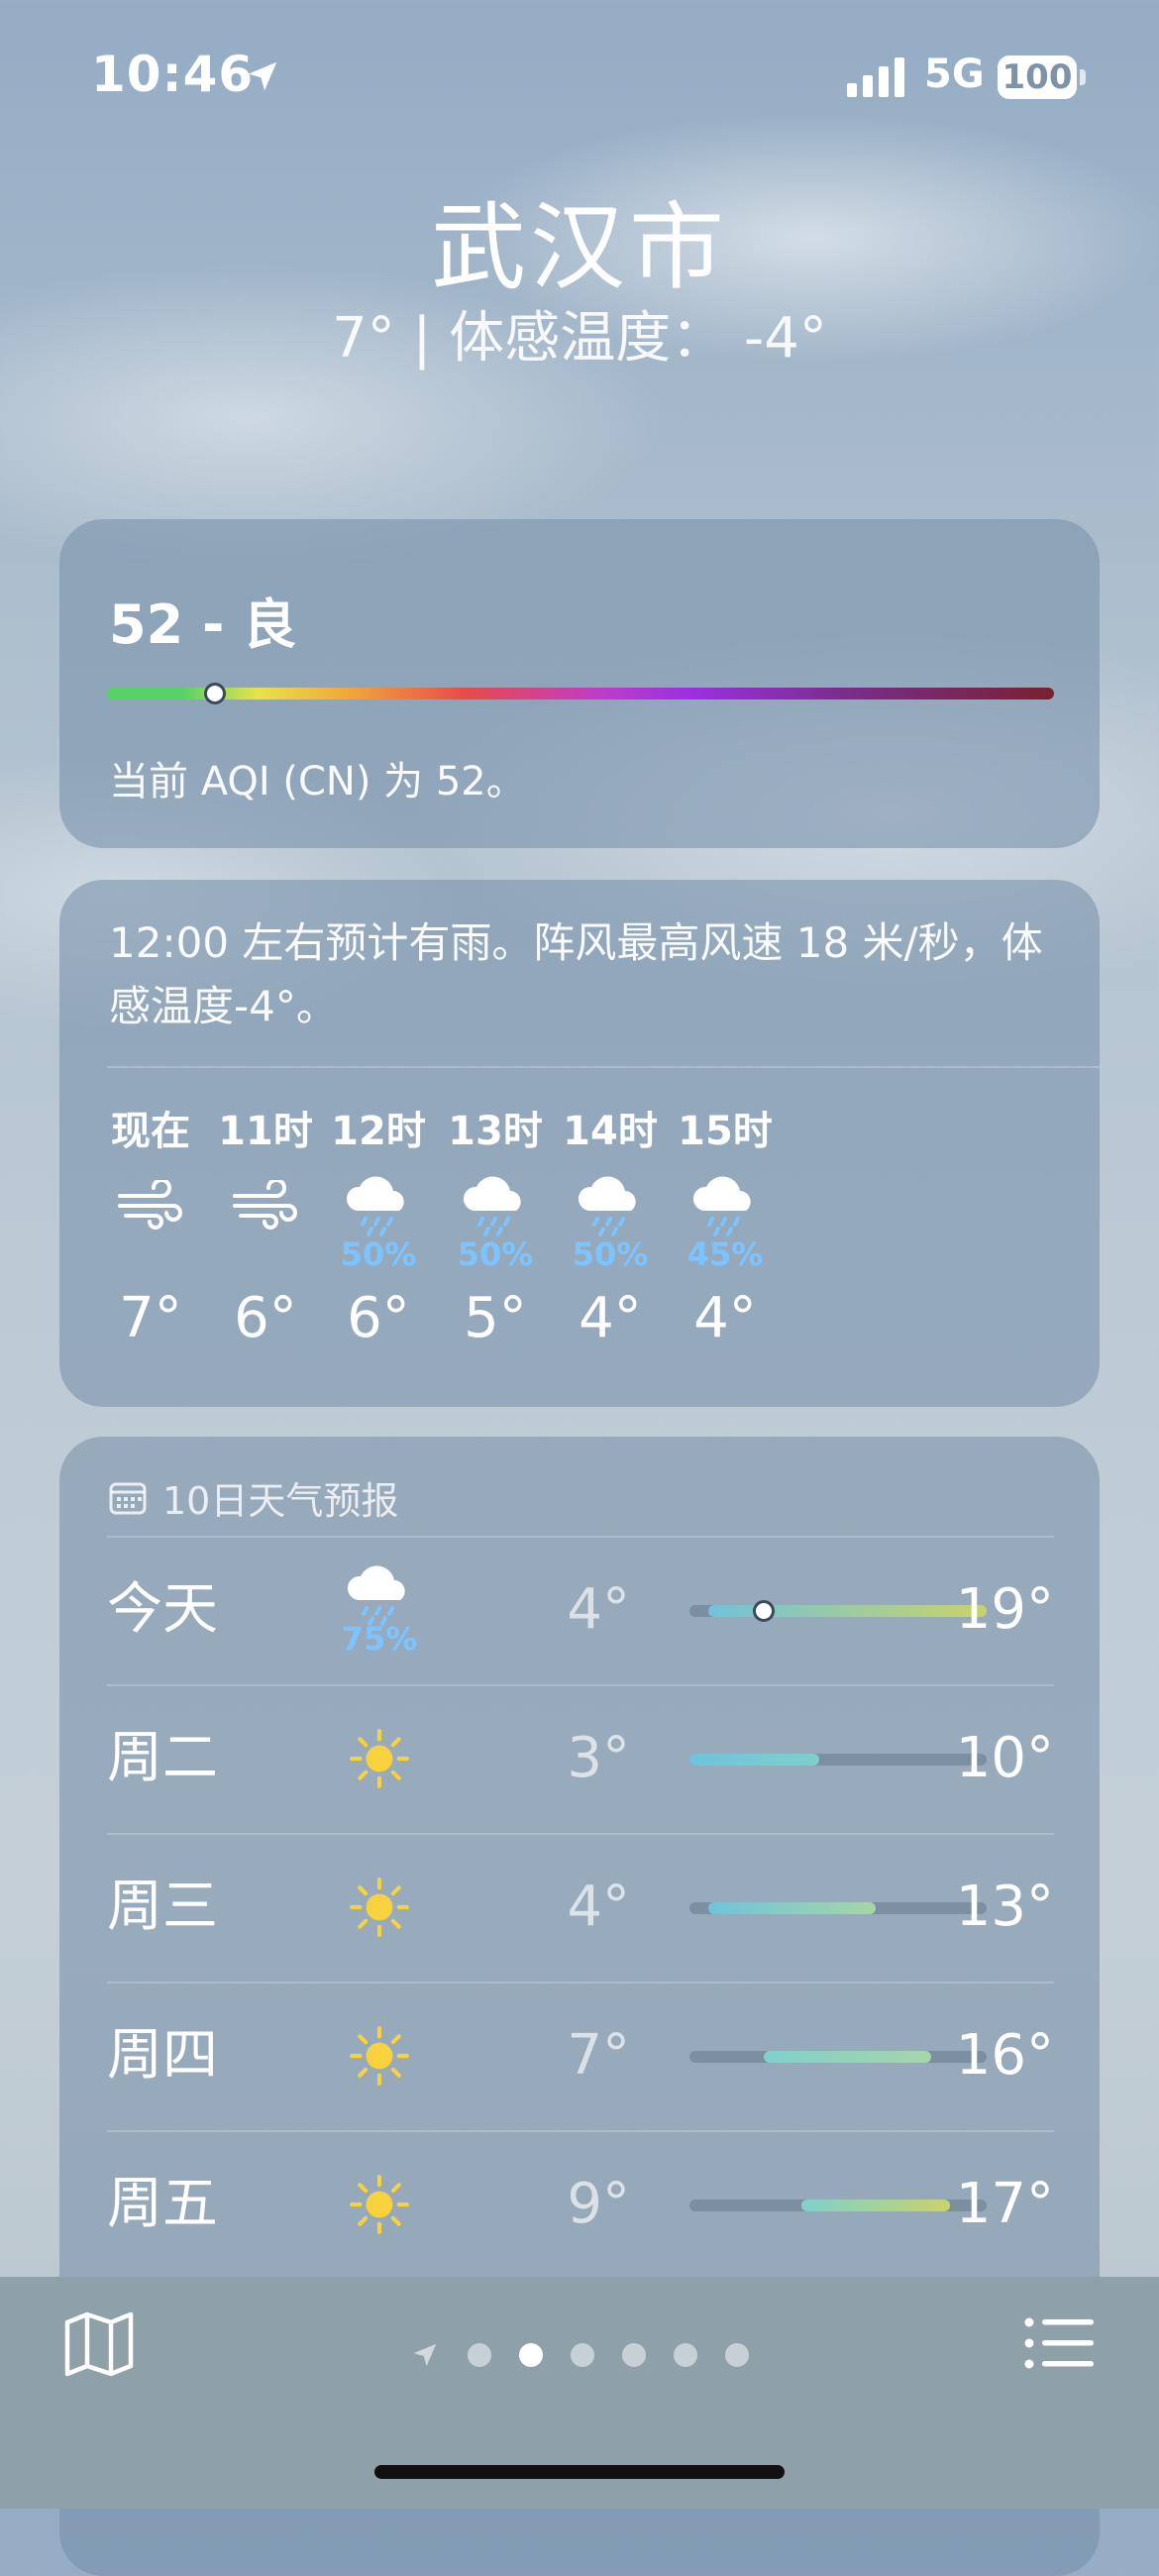  I want to click on city-name: 武汉市, so click(579, 248).